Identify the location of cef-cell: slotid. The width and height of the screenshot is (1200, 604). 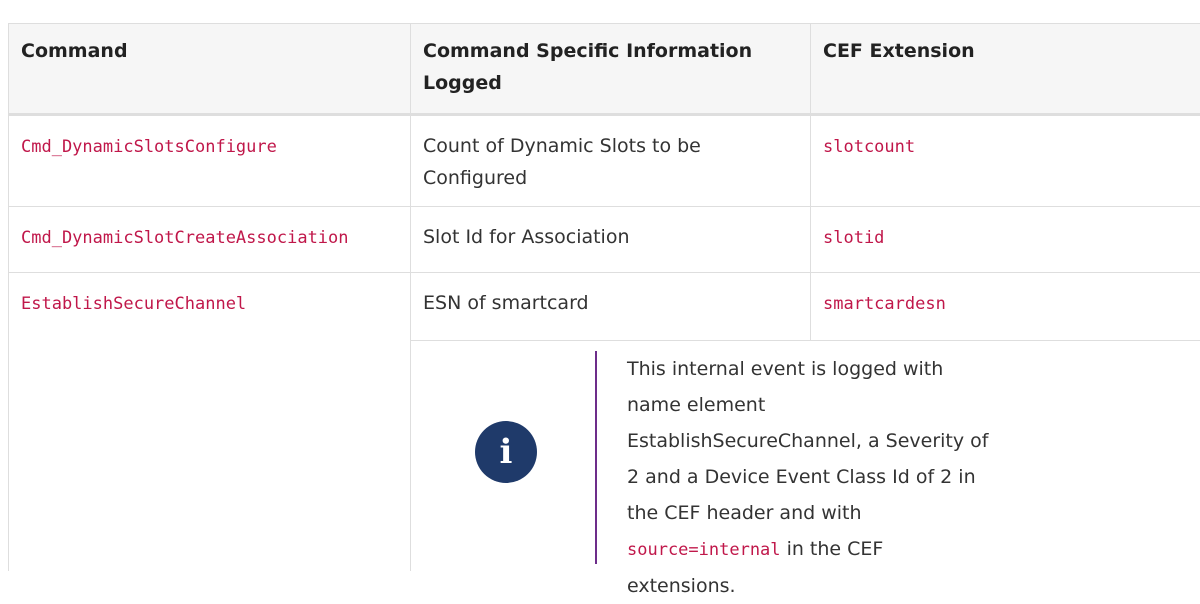
(1005, 240).